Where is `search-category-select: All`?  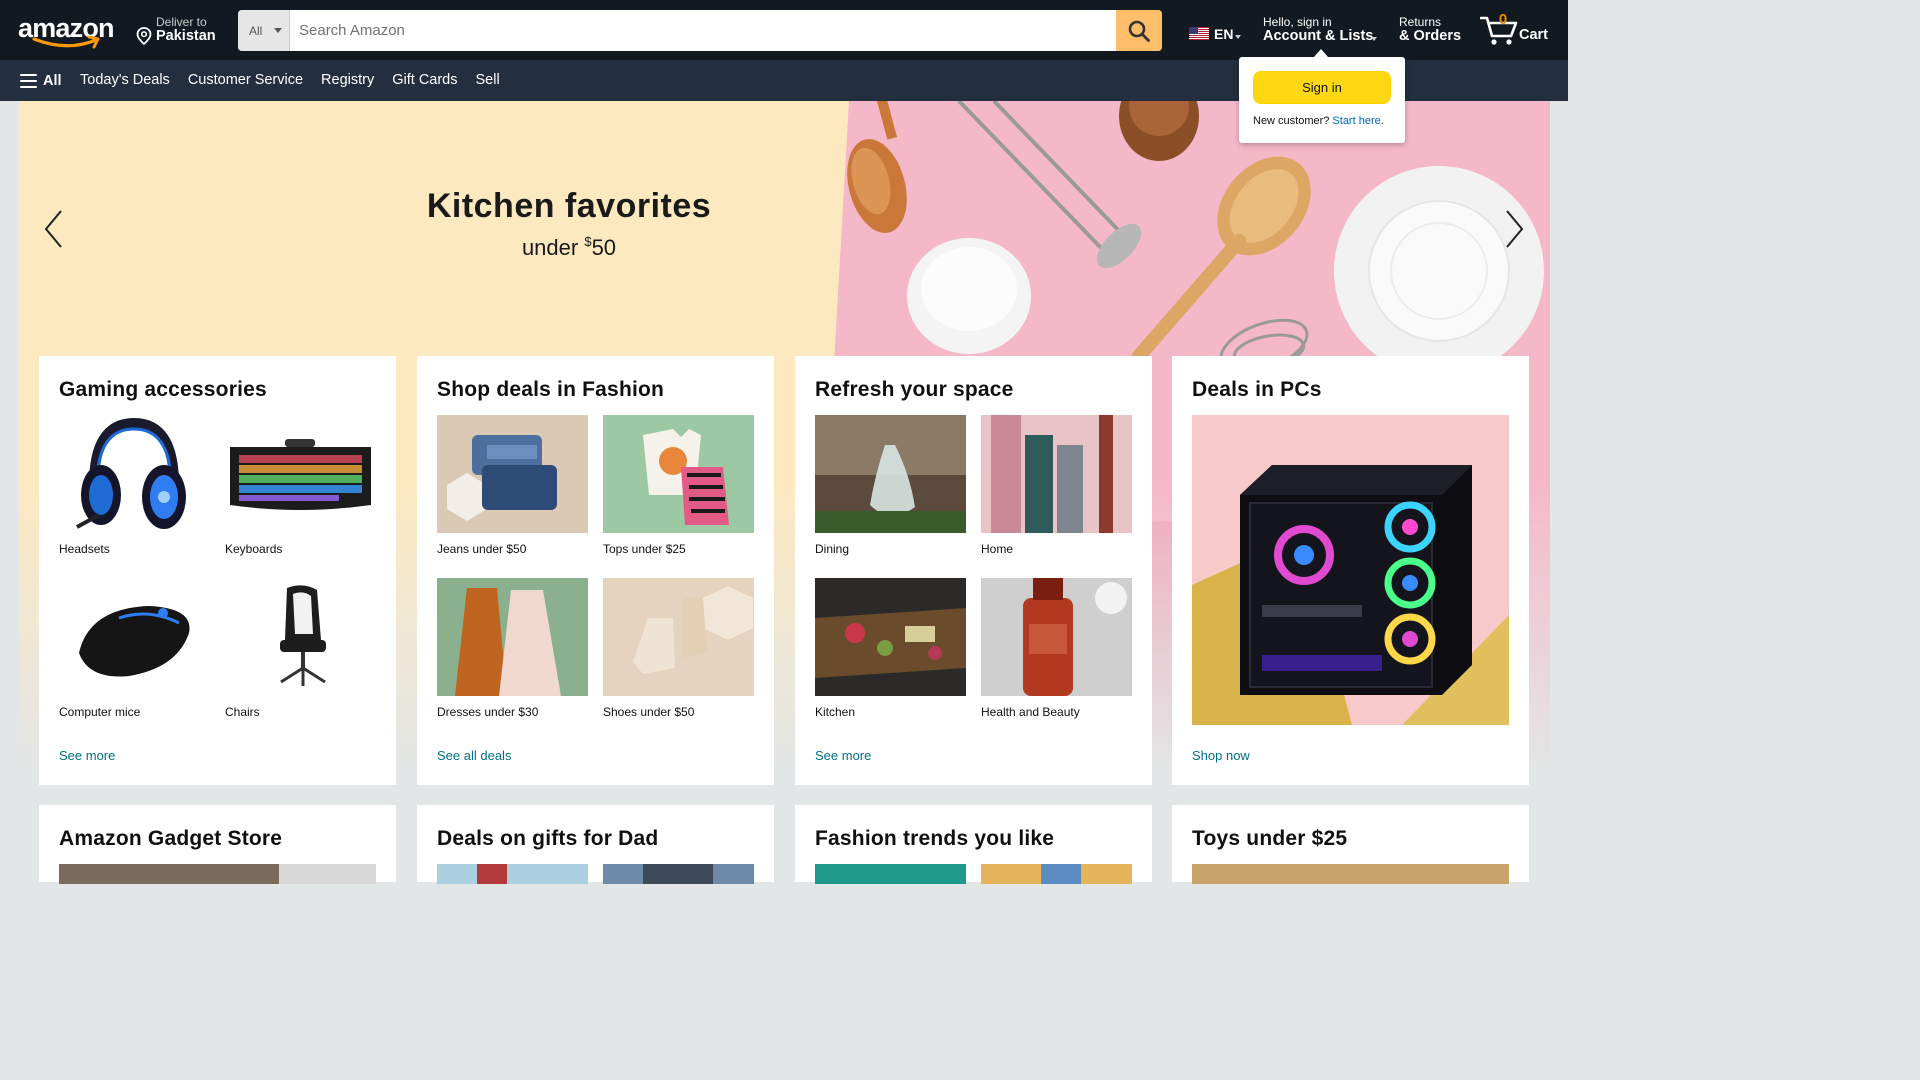 search-category-select: All is located at coordinates (264, 30).